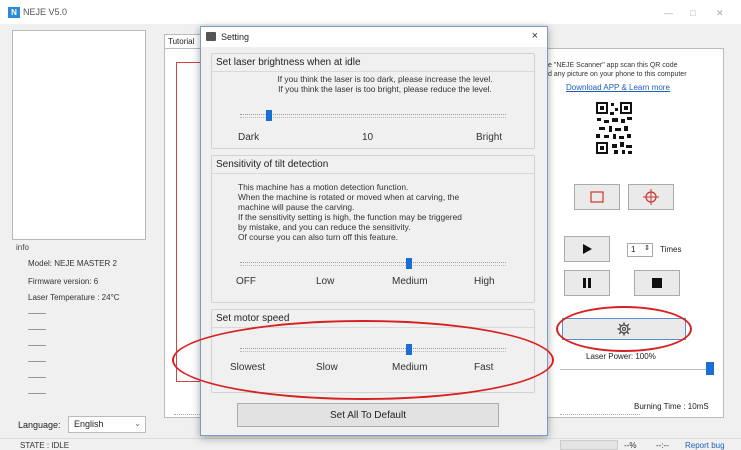 The image size is (741, 450). I want to click on motor-speed-slowest: Slowest, so click(248, 367).